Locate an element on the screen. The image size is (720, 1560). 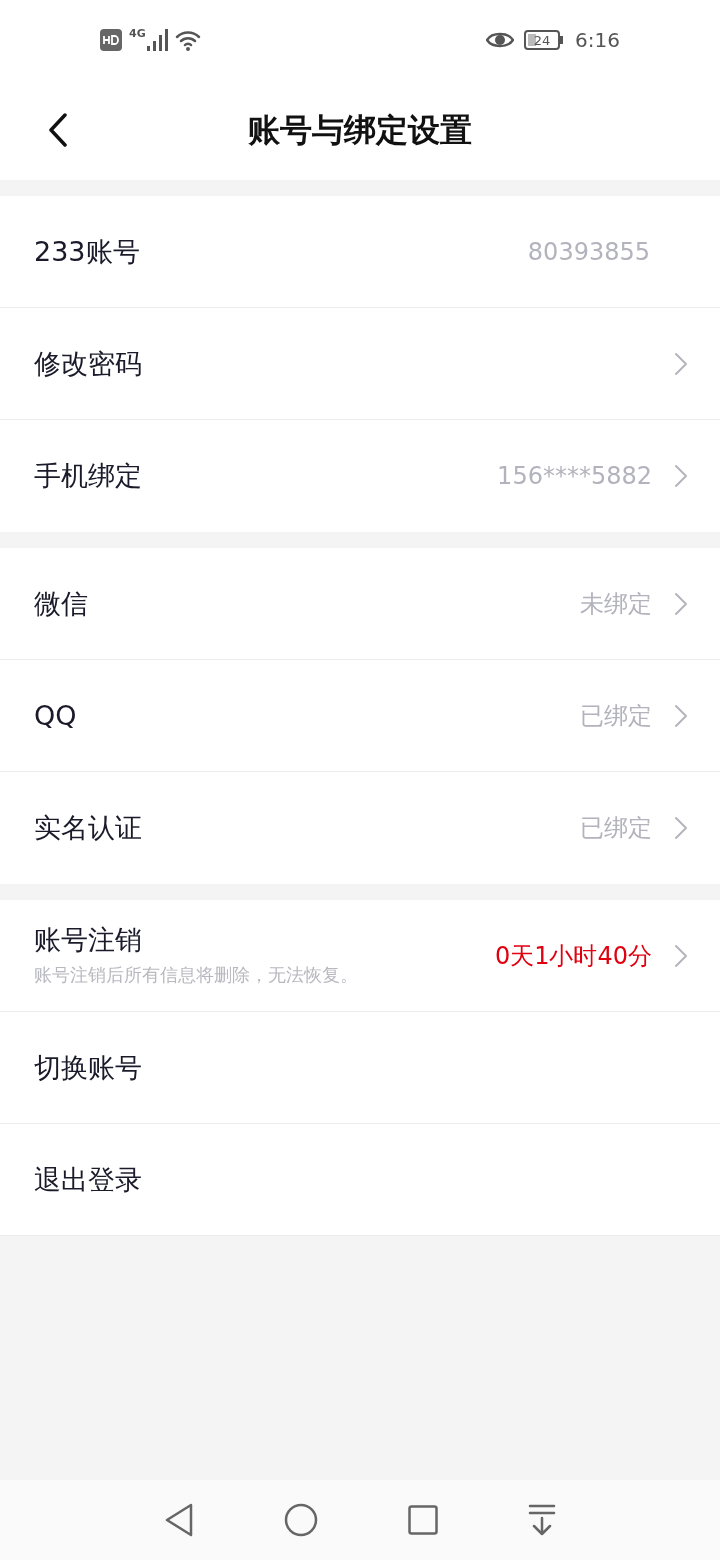
row-label: 手机绑定 is located at coordinates (88, 476).